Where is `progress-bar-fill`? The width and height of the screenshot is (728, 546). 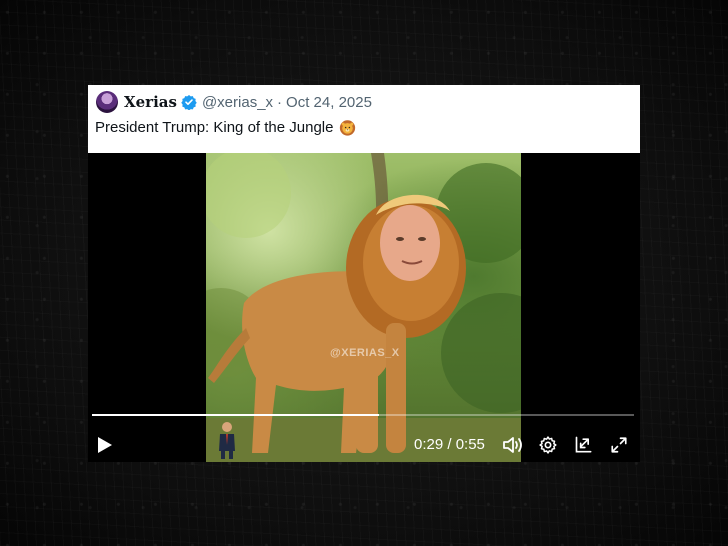
progress-bar-fill is located at coordinates (236, 415).